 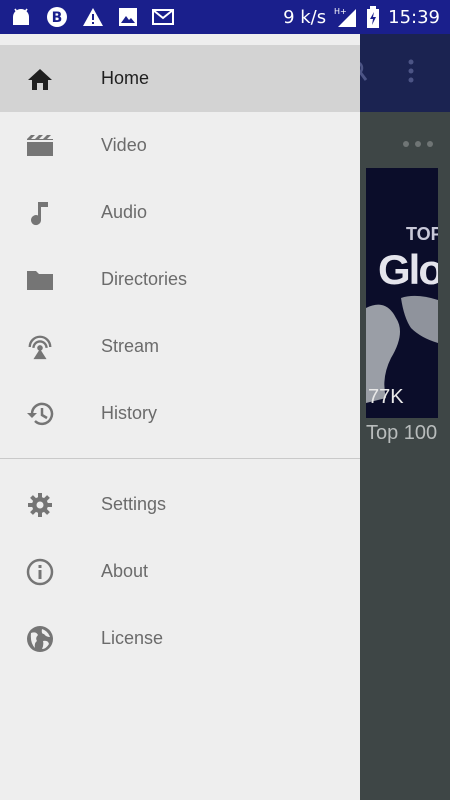 I want to click on clapperboard-icon, so click(x=40, y=146).